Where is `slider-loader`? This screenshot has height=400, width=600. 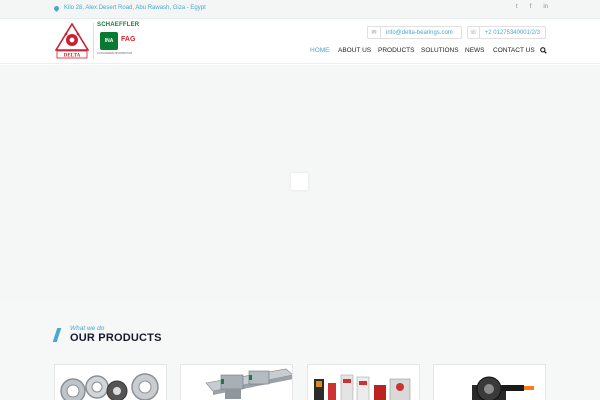 slider-loader is located at coordinates (299, 181).